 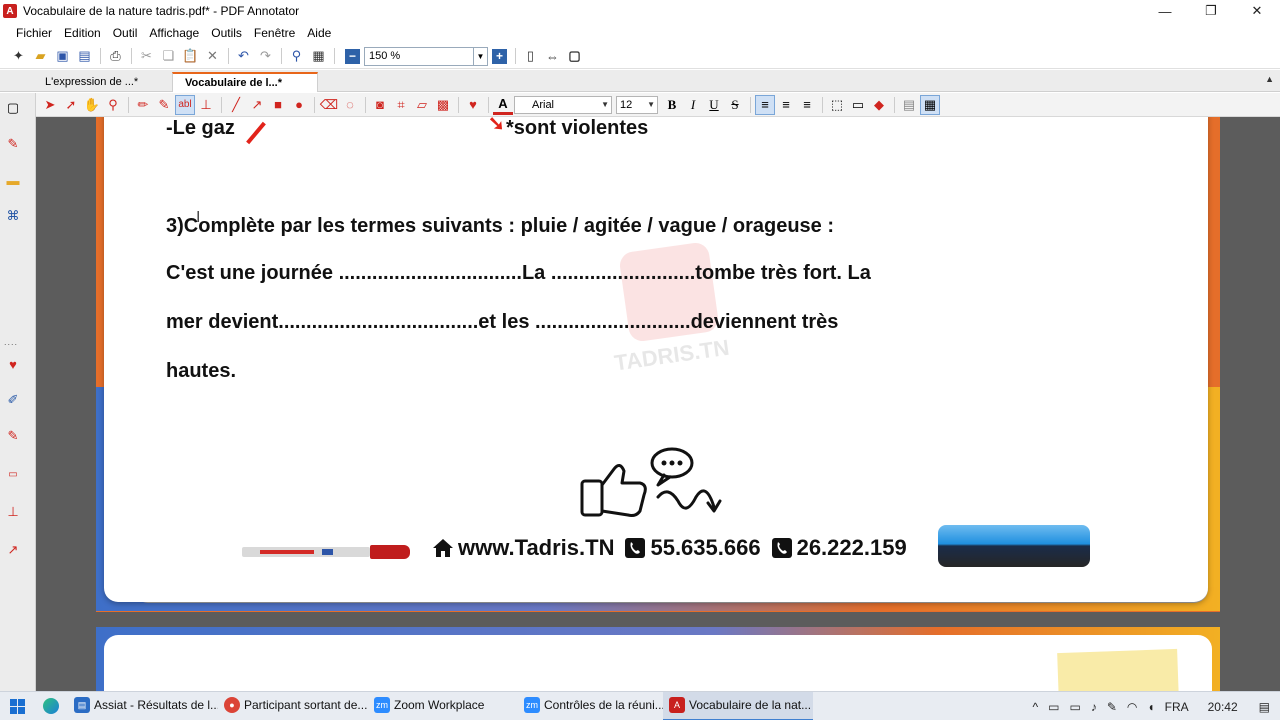 I want to click on underline-button: U, so click(x=714, y=105).